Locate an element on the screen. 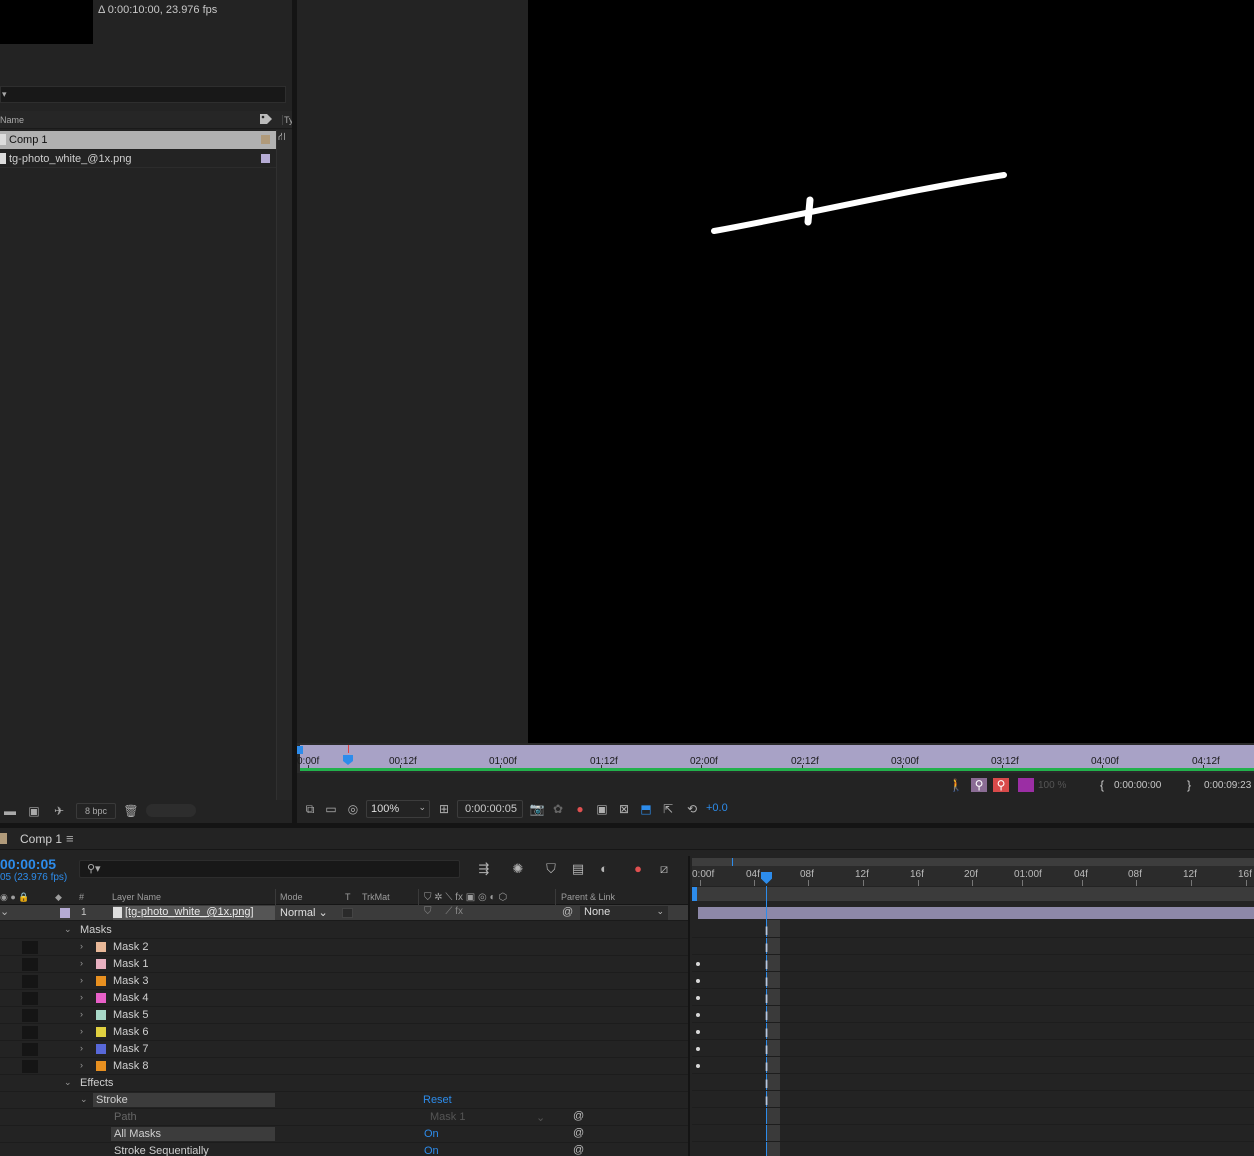 This screenshot has height=1156, width=1254. motion-blur-icon: ⚲ is located at coordinates (979, 785).